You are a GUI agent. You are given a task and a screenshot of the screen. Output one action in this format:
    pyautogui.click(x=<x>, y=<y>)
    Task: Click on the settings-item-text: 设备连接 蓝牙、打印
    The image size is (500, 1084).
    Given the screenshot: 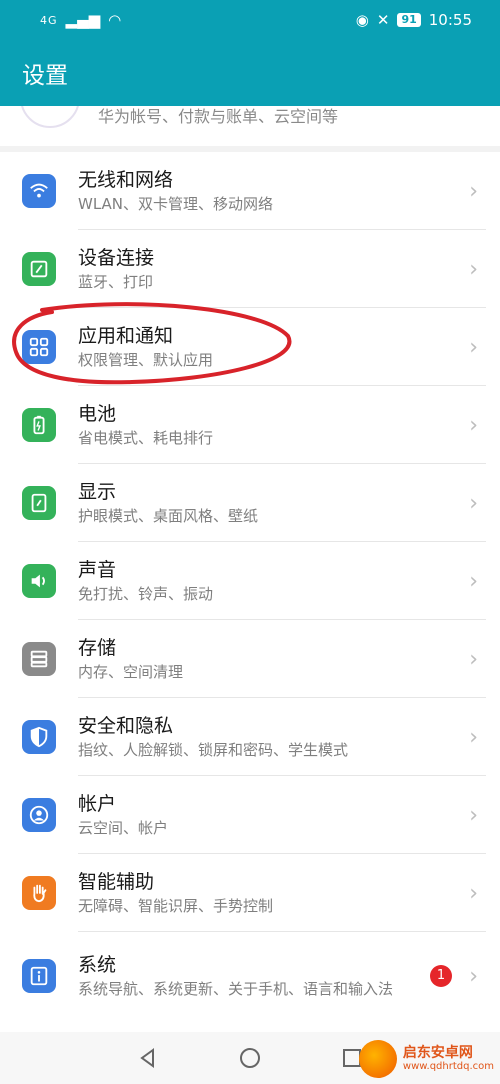 What is the action you would take?
    pyautogui.click(x=259, y=269)
    